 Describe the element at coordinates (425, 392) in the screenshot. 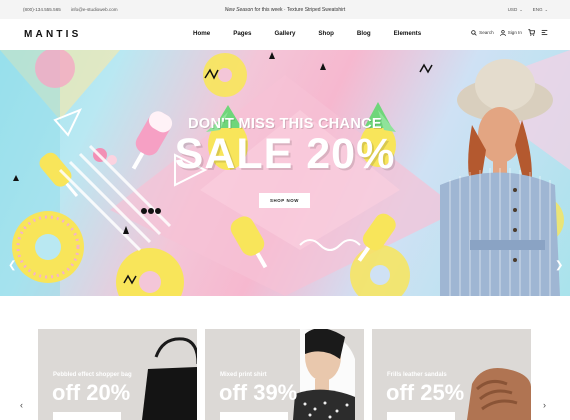

I see `product-discount: off 25%` at that location.